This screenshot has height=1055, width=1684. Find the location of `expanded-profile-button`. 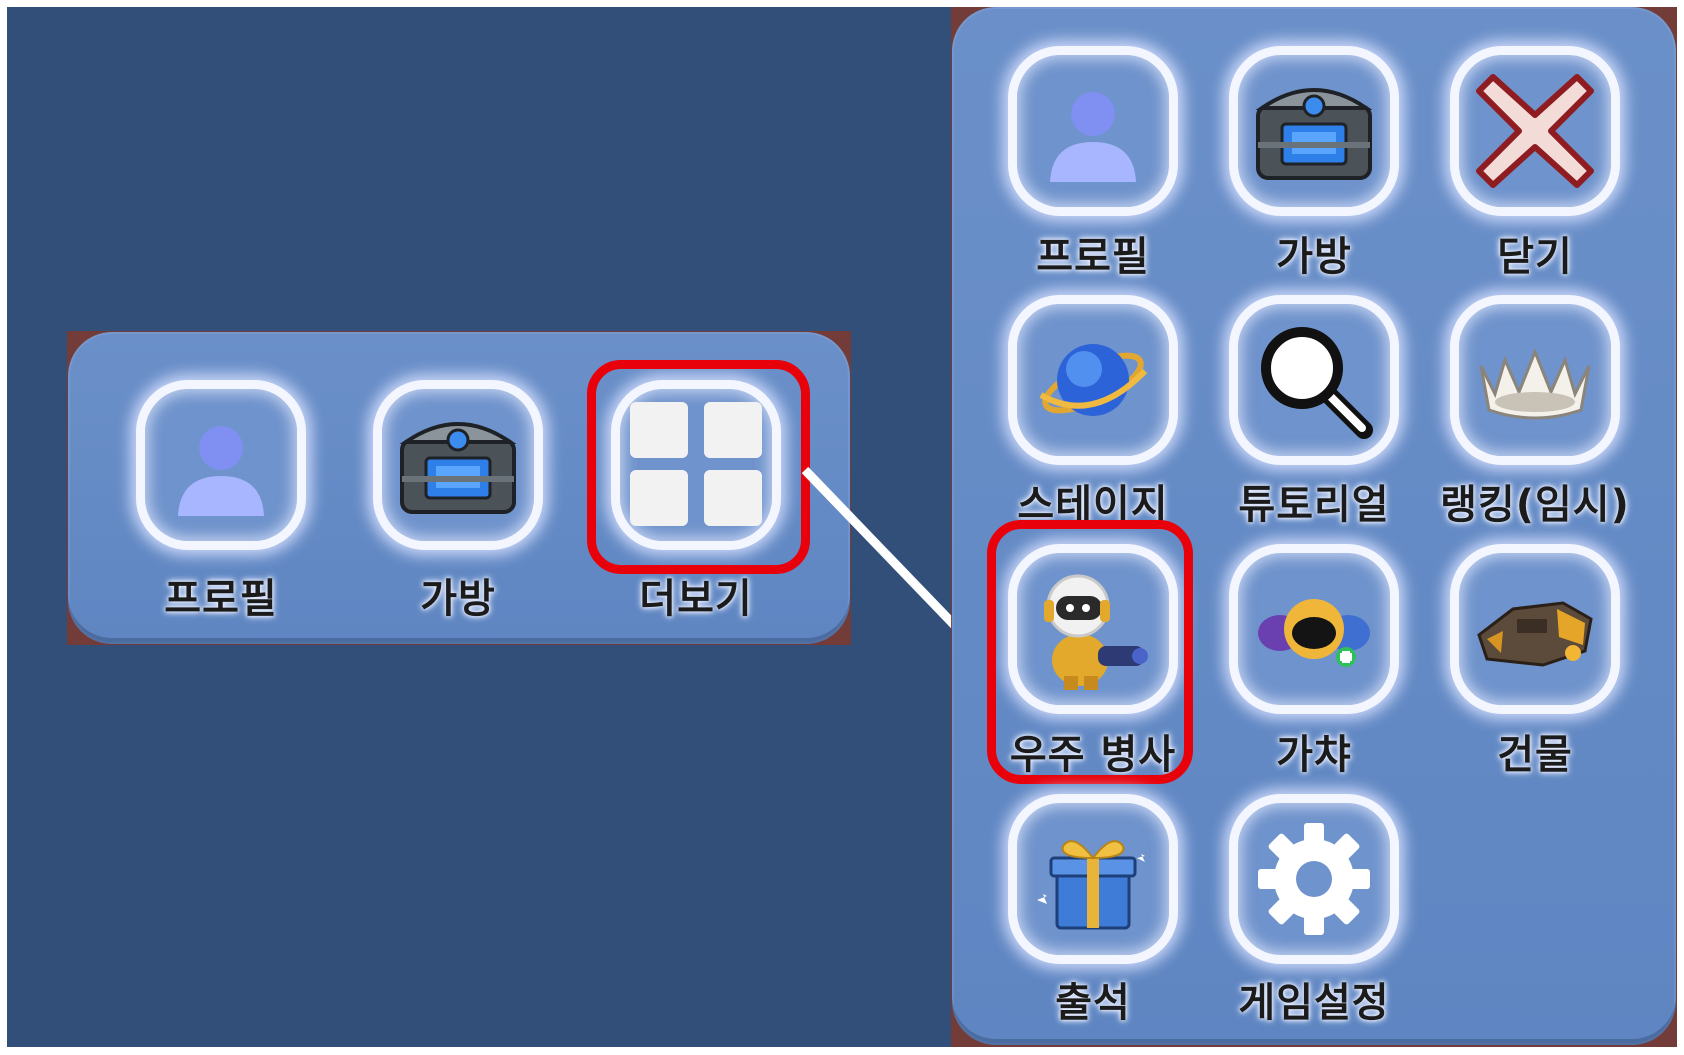

expanded-profile-button is located at coordinates (1093, 131).